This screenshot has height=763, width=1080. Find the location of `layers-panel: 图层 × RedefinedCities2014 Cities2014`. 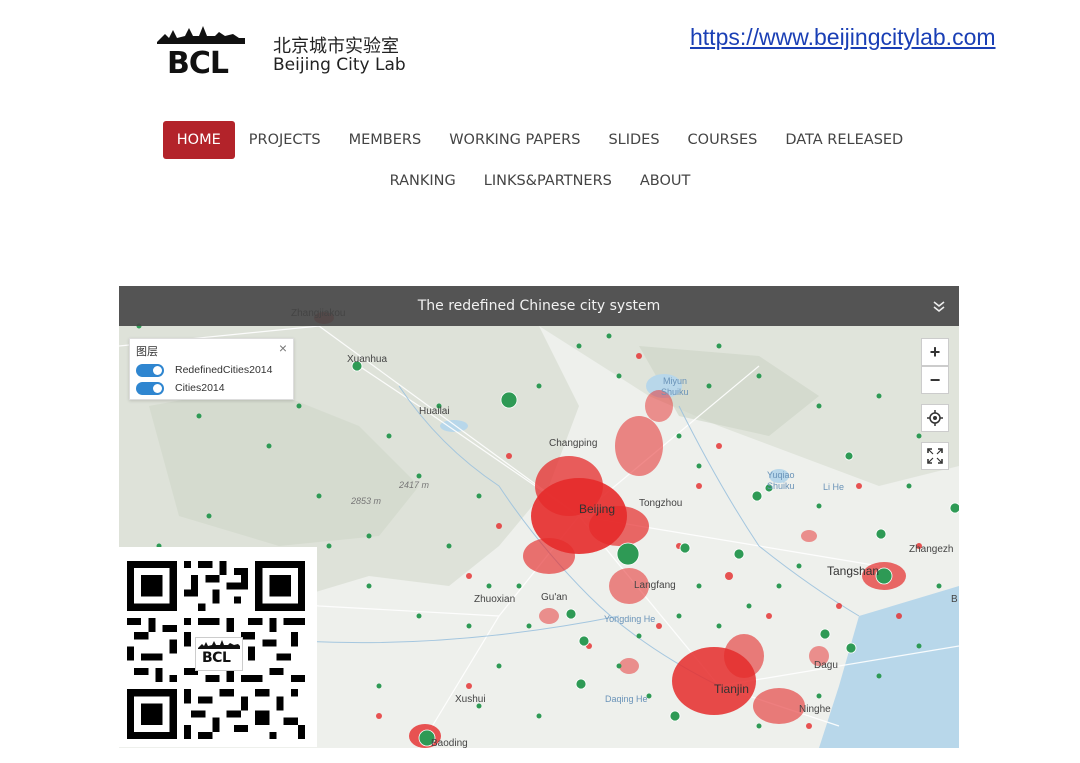

layers-panel: 图层 × RedefinedCities2014 Cities2014 is located at coordinates (211, 369).